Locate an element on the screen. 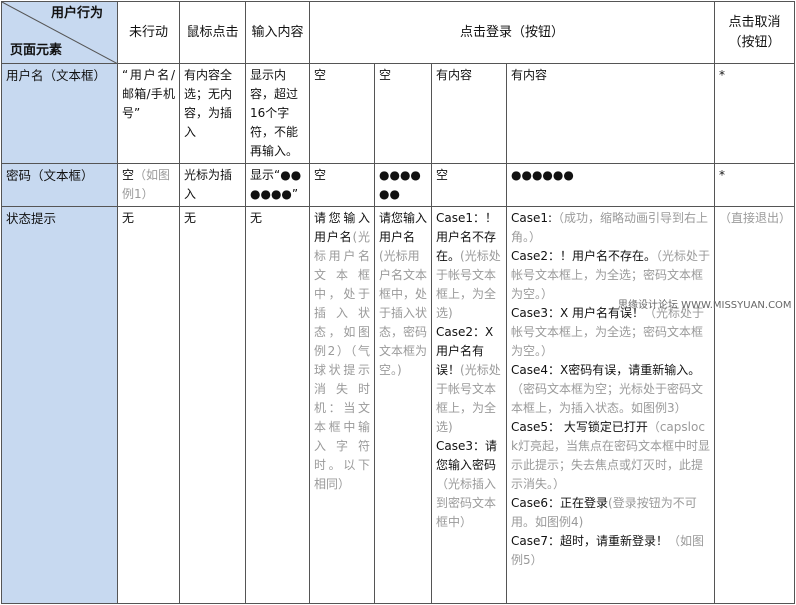 This screenshot has width=796, height=605. status-login-case-b: 请您输入用户名 (光标用户名文本框中，处于插入状态，密码文本框为空。) is located at coordinates (403, 405).